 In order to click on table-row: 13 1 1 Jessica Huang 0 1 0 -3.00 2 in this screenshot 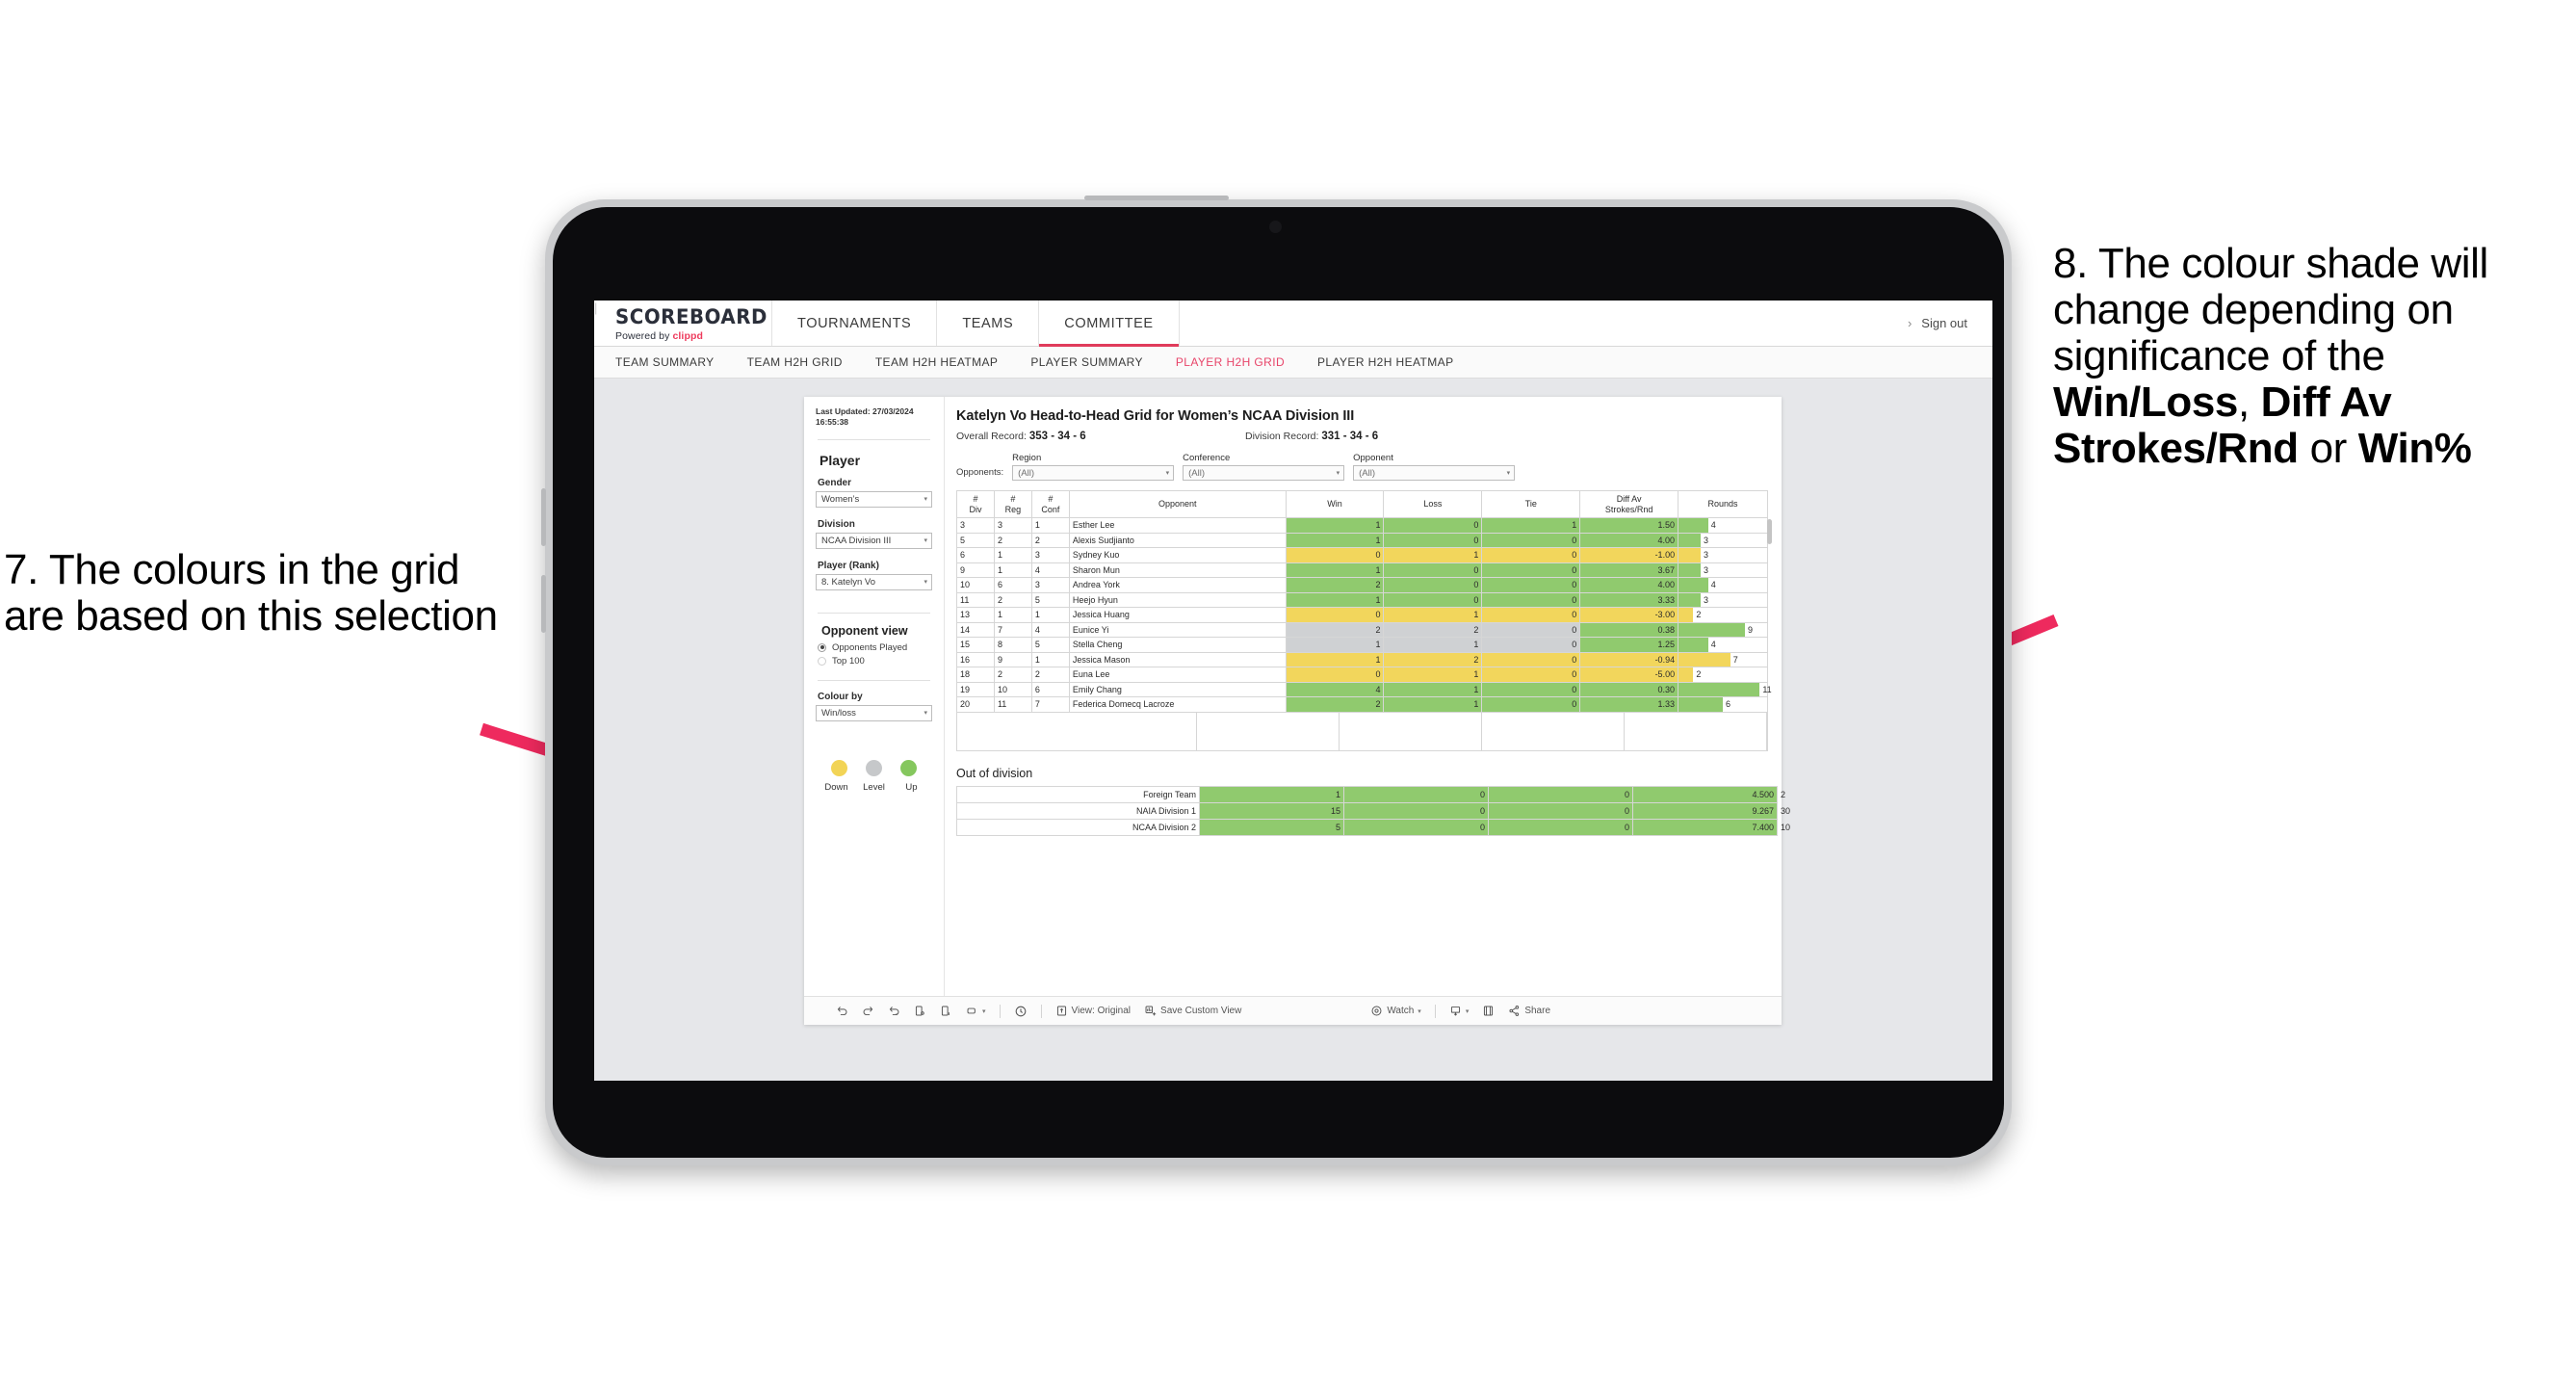, I will do `click(1362, 615)`.